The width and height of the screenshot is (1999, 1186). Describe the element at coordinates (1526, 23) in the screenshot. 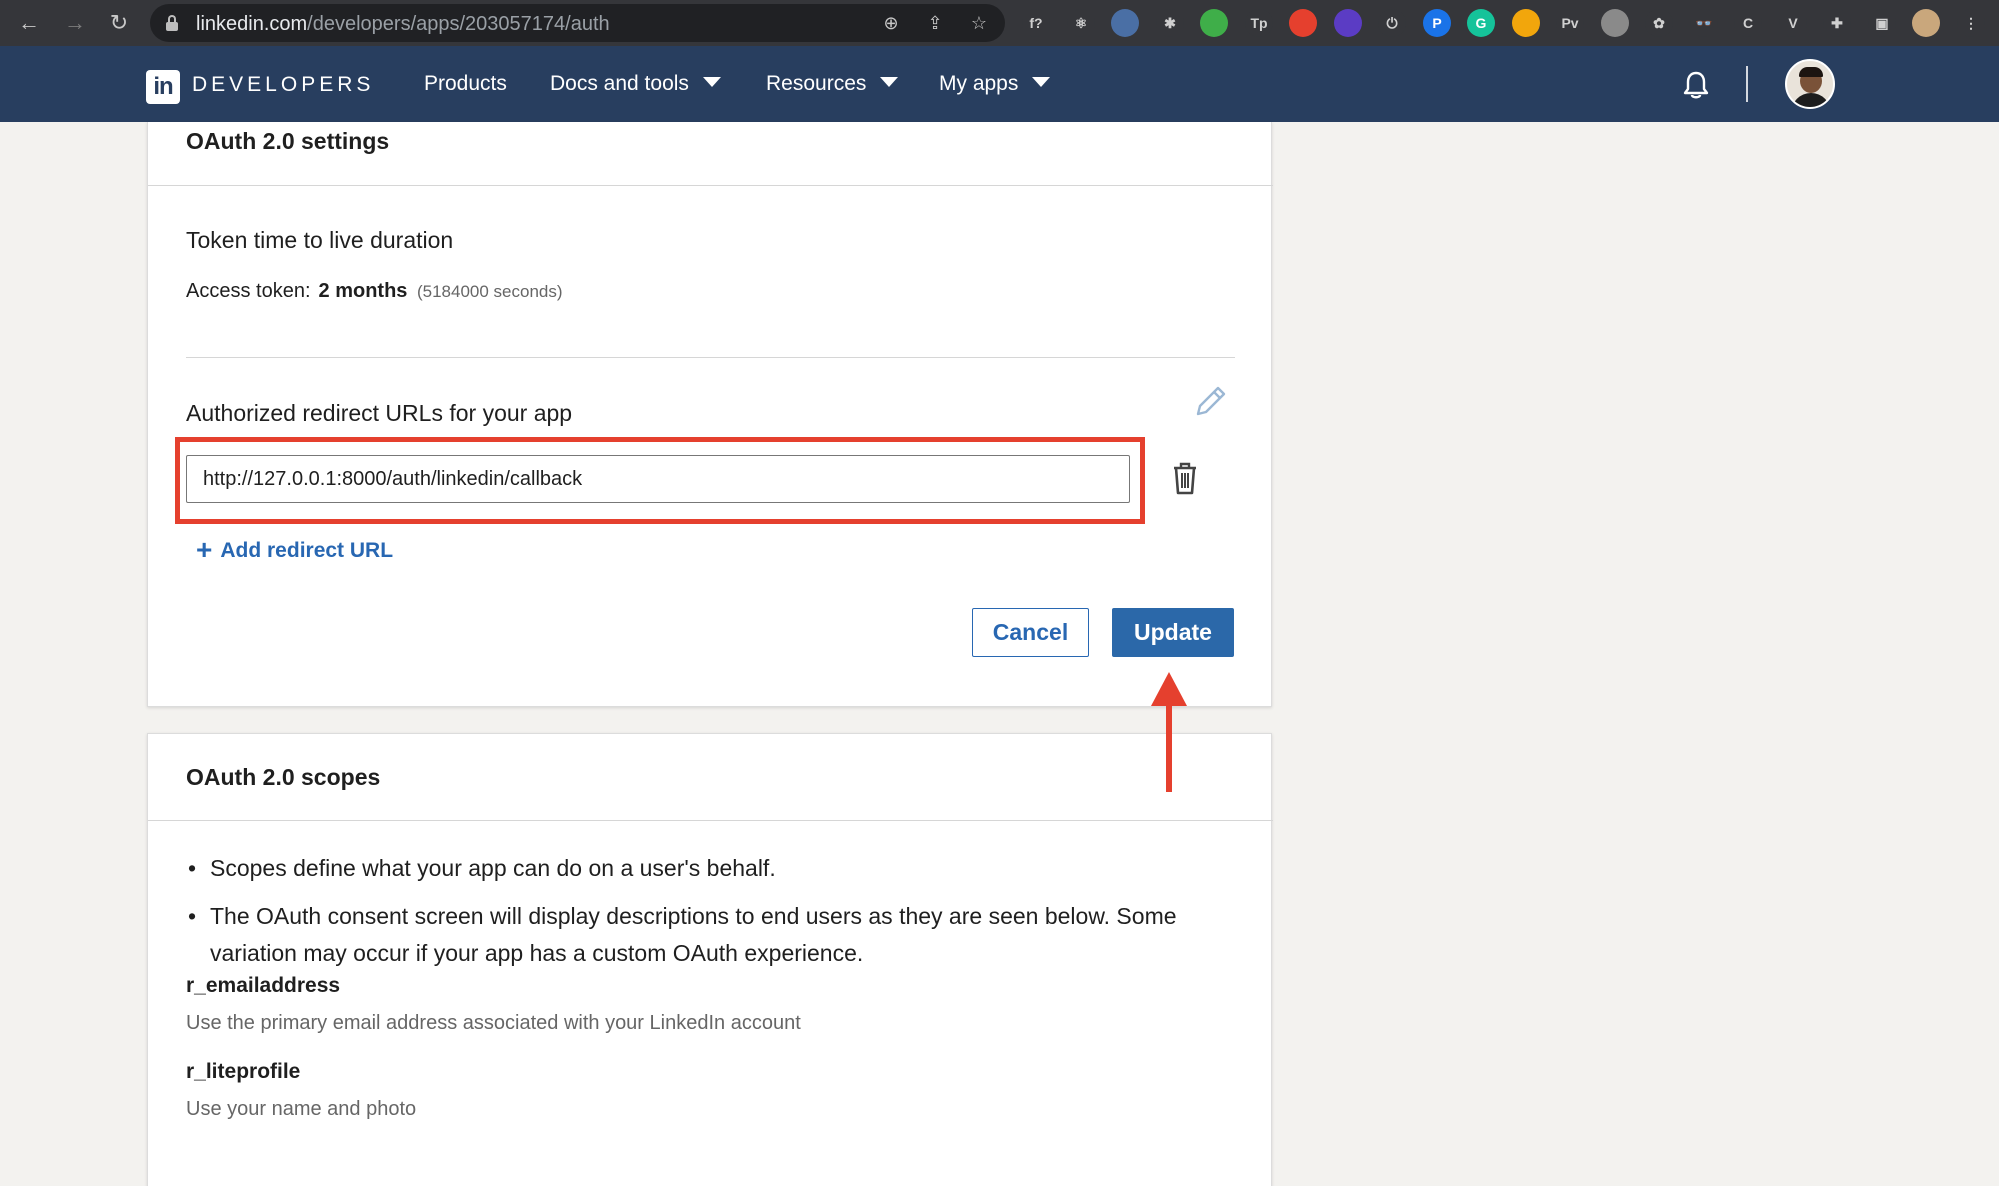

I see `chrome-ext-icon` at that location.